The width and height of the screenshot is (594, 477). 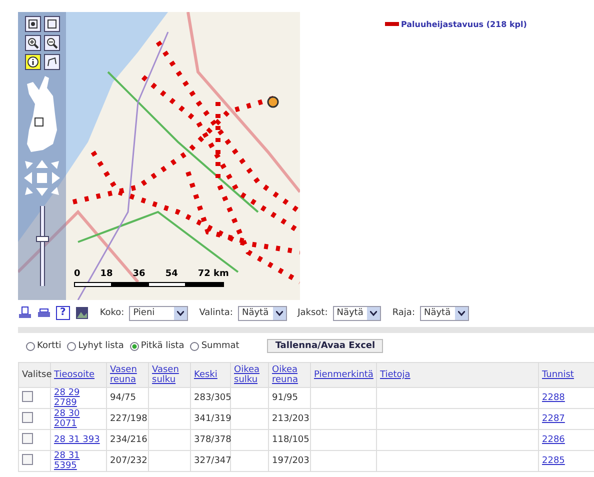 I want to click on column-header: Valitse, so click(x=34, y=375).